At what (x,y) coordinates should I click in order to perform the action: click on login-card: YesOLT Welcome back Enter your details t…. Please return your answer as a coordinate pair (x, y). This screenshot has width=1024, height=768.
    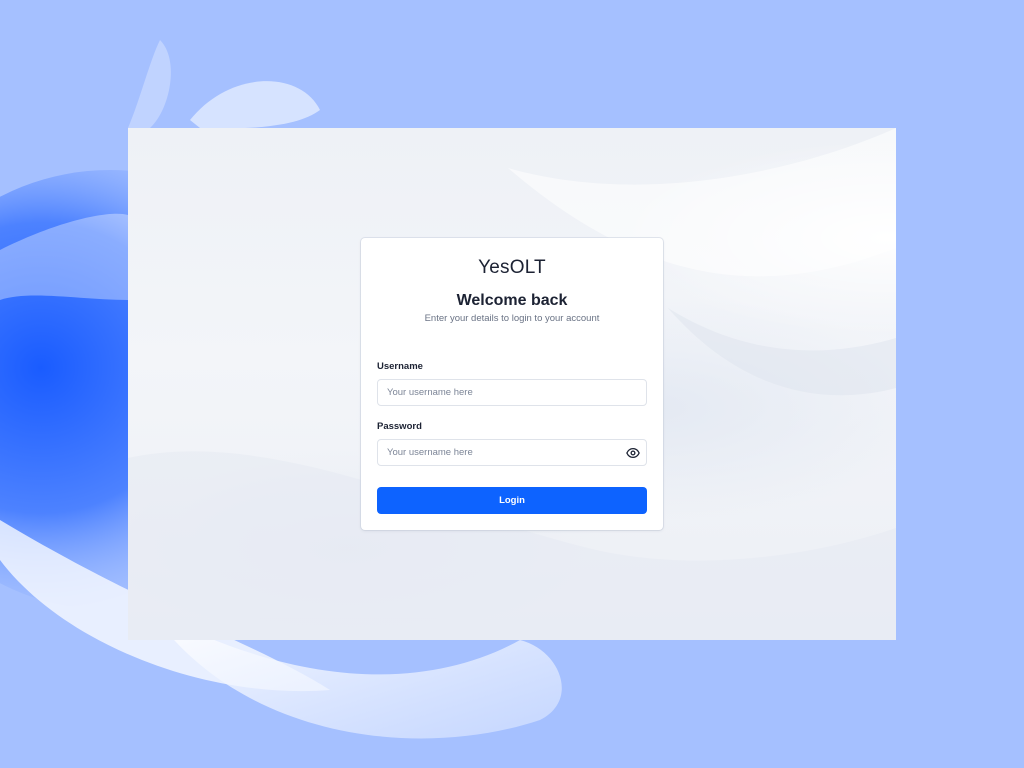
    Looking at the image, I should click on (512, 384).